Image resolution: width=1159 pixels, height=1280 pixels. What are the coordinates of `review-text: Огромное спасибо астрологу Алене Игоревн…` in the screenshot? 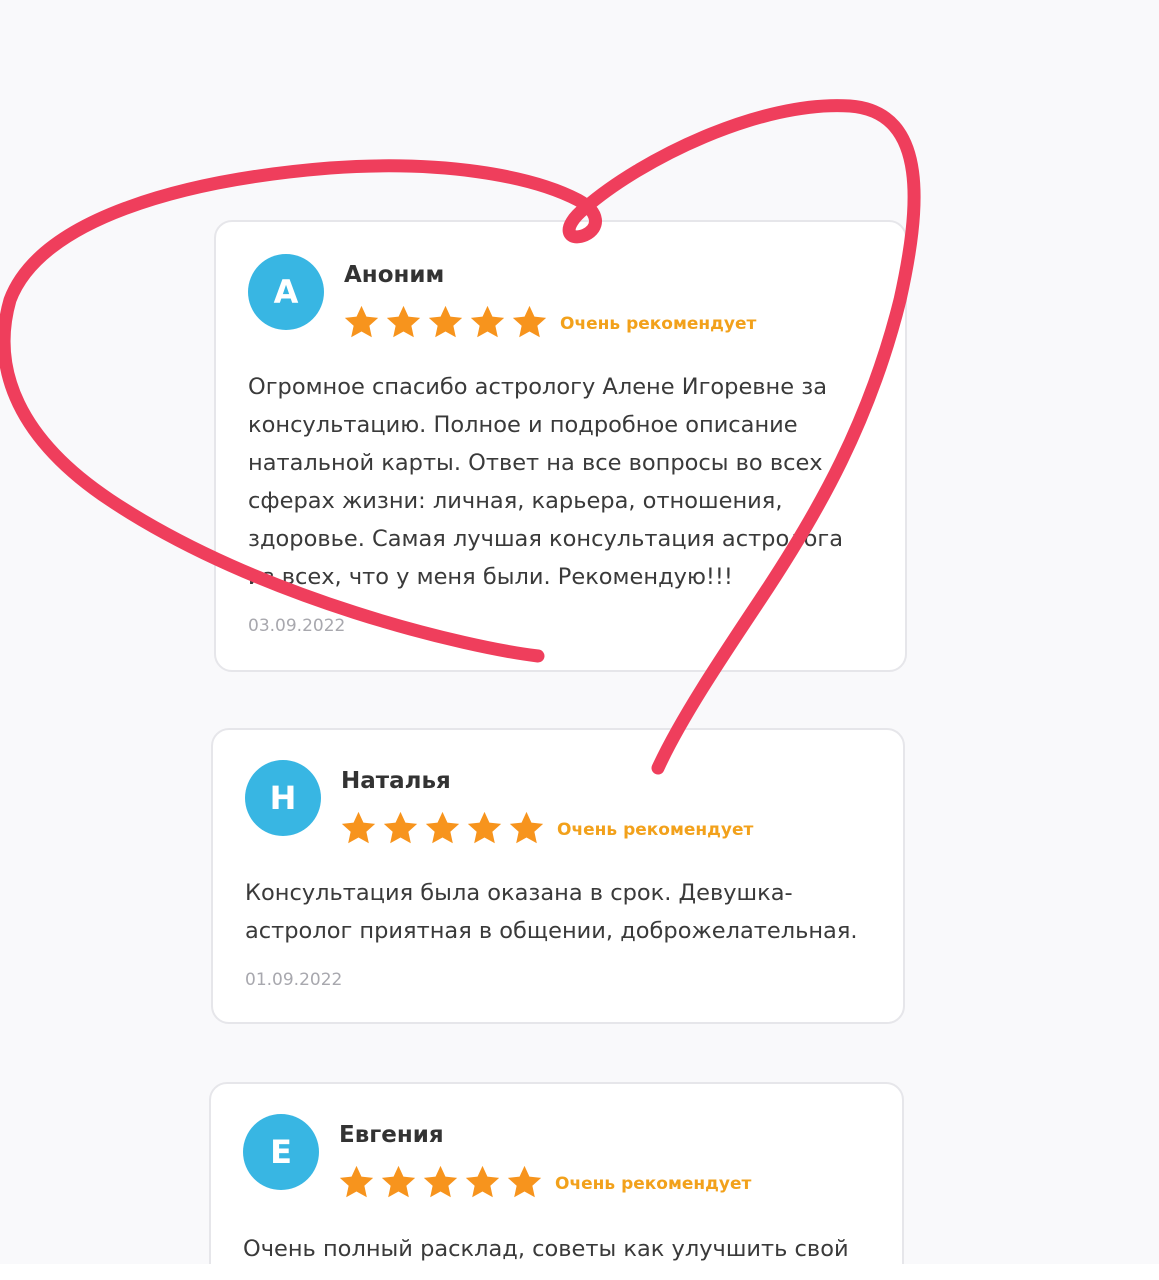 It's located at (545, 482).